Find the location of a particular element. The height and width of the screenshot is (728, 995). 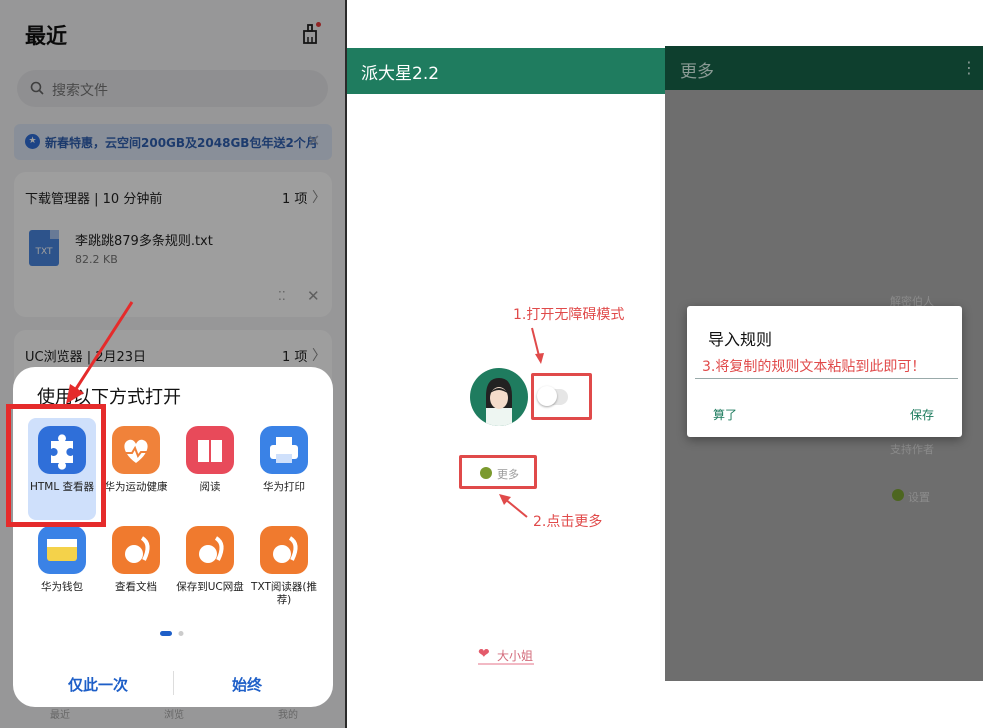

menu-item-faint: 设置 is located at coordinates (919, 497).